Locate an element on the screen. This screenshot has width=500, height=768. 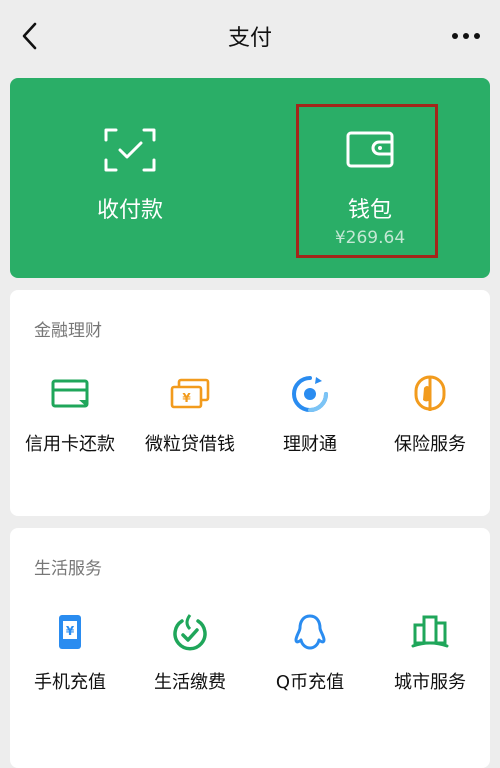
weilidai-loan-label: 微粒贷借钱 is located at coordinates (190, 444).